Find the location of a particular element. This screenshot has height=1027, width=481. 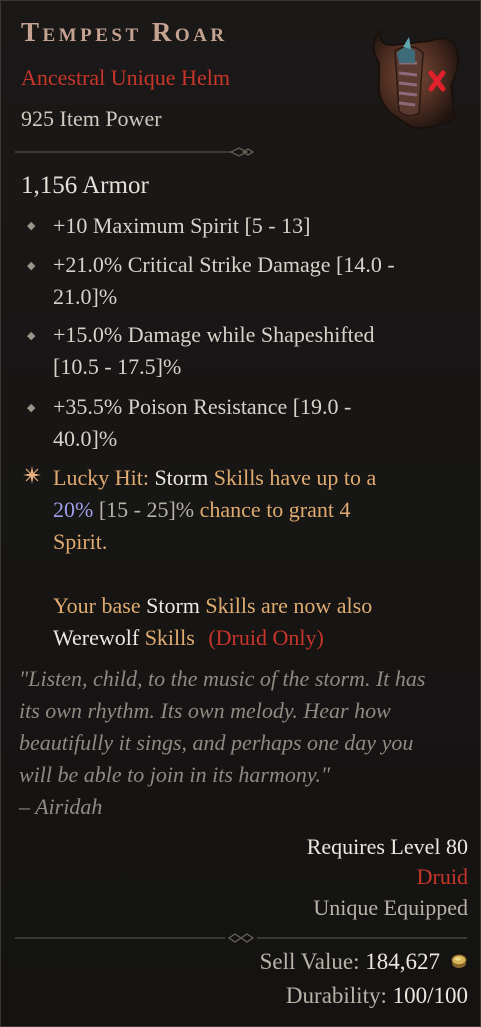

helm-icon is located at coordinates (416, 78).